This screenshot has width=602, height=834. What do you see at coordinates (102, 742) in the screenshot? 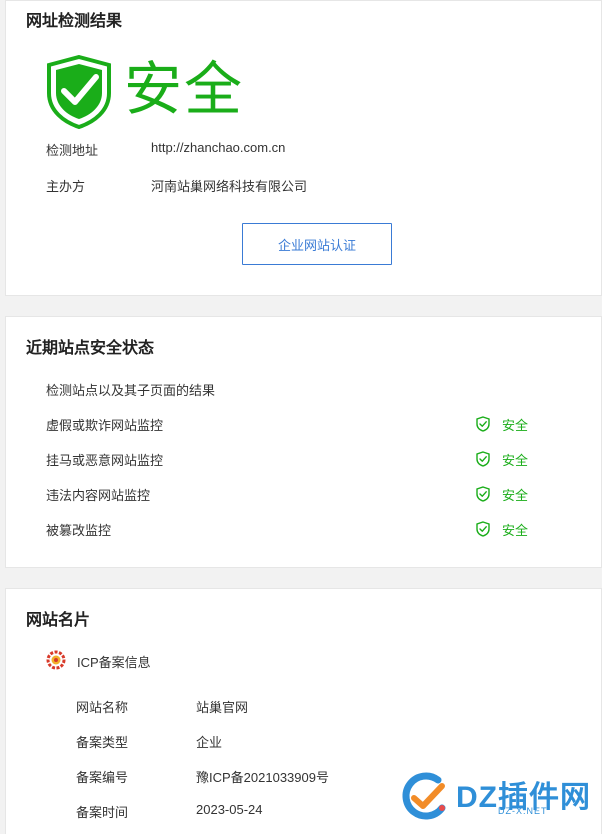
I see `icp-row-label: 备案类型` at bounding box center [102, 742].